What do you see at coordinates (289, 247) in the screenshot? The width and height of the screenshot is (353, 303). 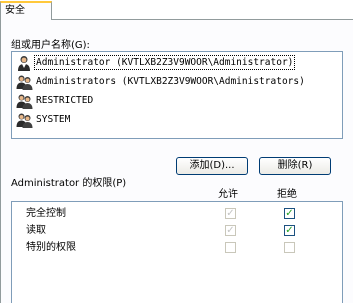 I see `deny-checkbox` at bounding box center [289, 247].